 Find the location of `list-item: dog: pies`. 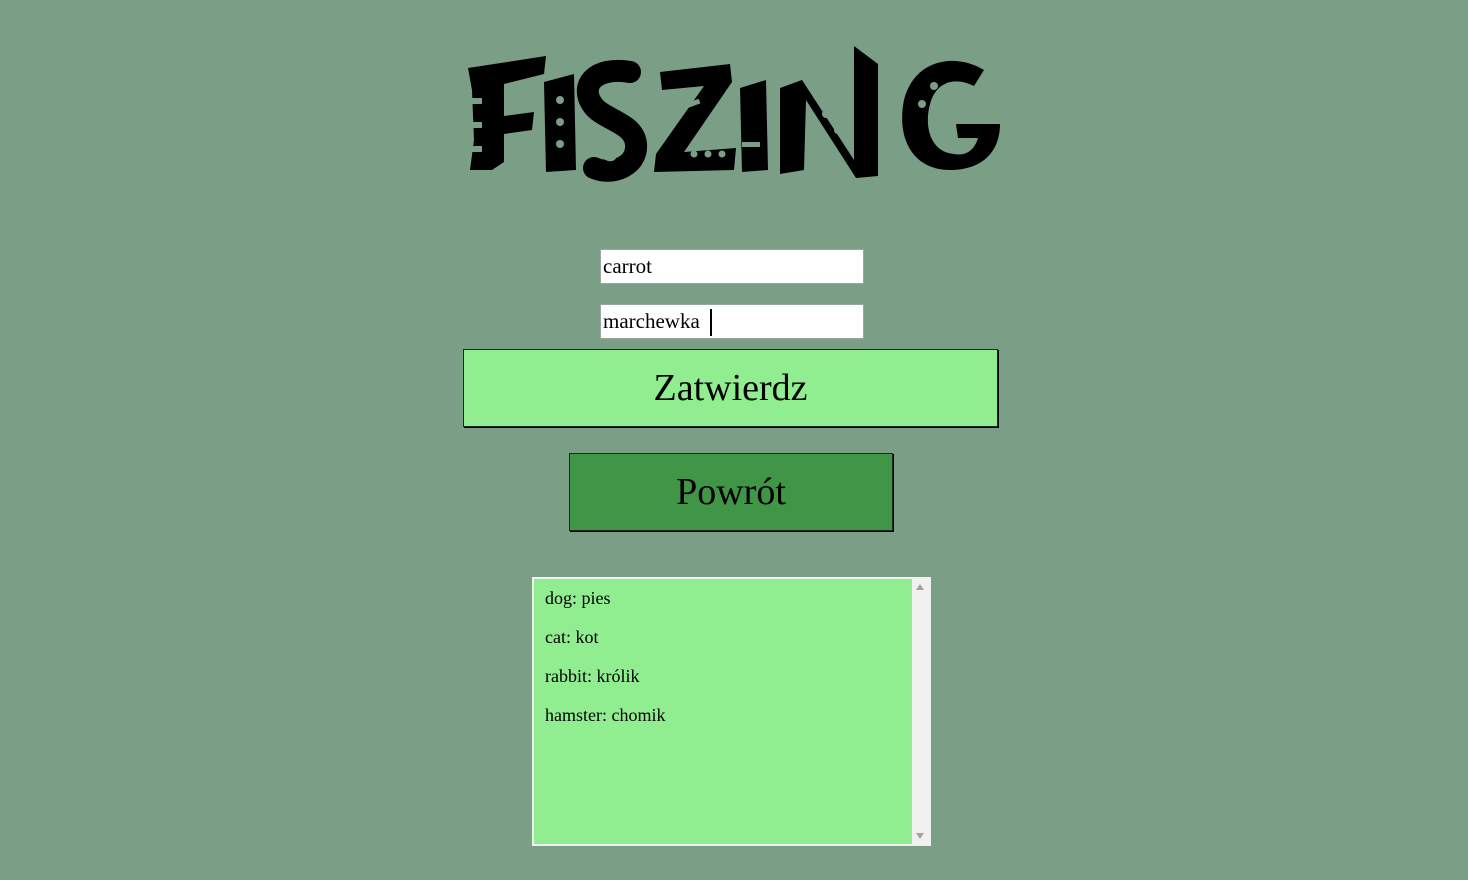

list-item: dog: pies is located at coordinates (728, 598).